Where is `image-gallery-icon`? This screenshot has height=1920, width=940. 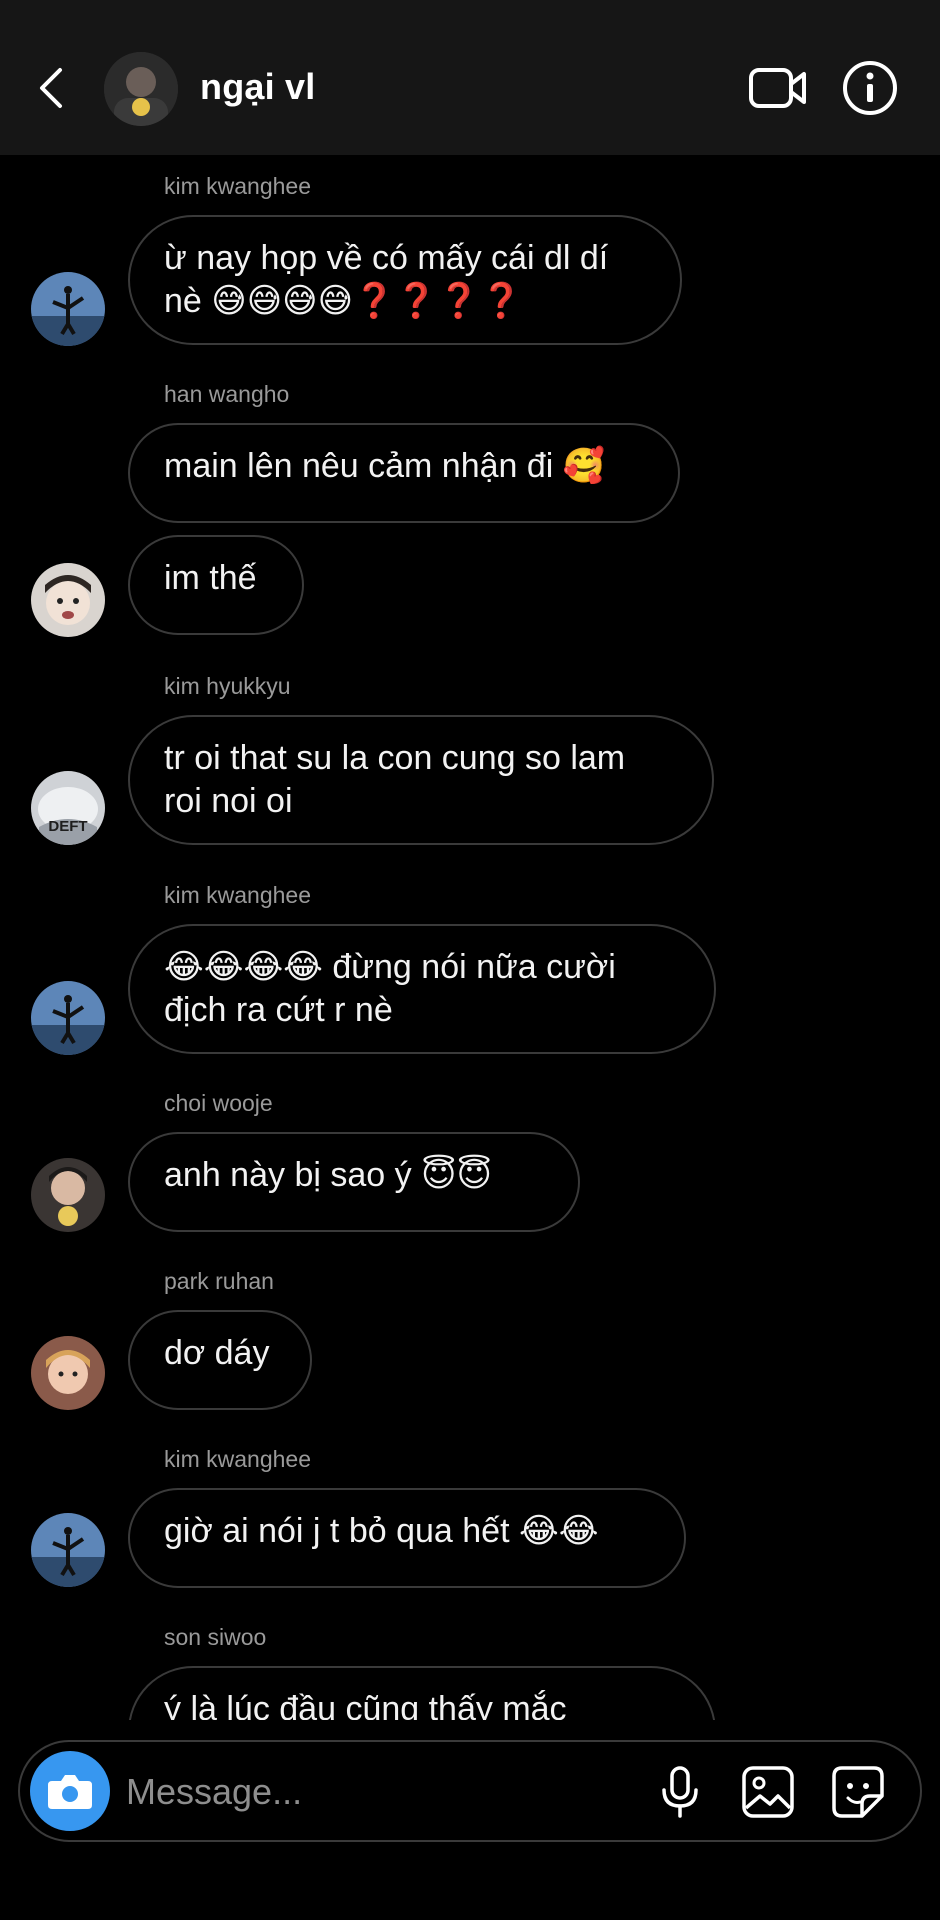
image-gallery-icon is located at coordinates (768, 1792).